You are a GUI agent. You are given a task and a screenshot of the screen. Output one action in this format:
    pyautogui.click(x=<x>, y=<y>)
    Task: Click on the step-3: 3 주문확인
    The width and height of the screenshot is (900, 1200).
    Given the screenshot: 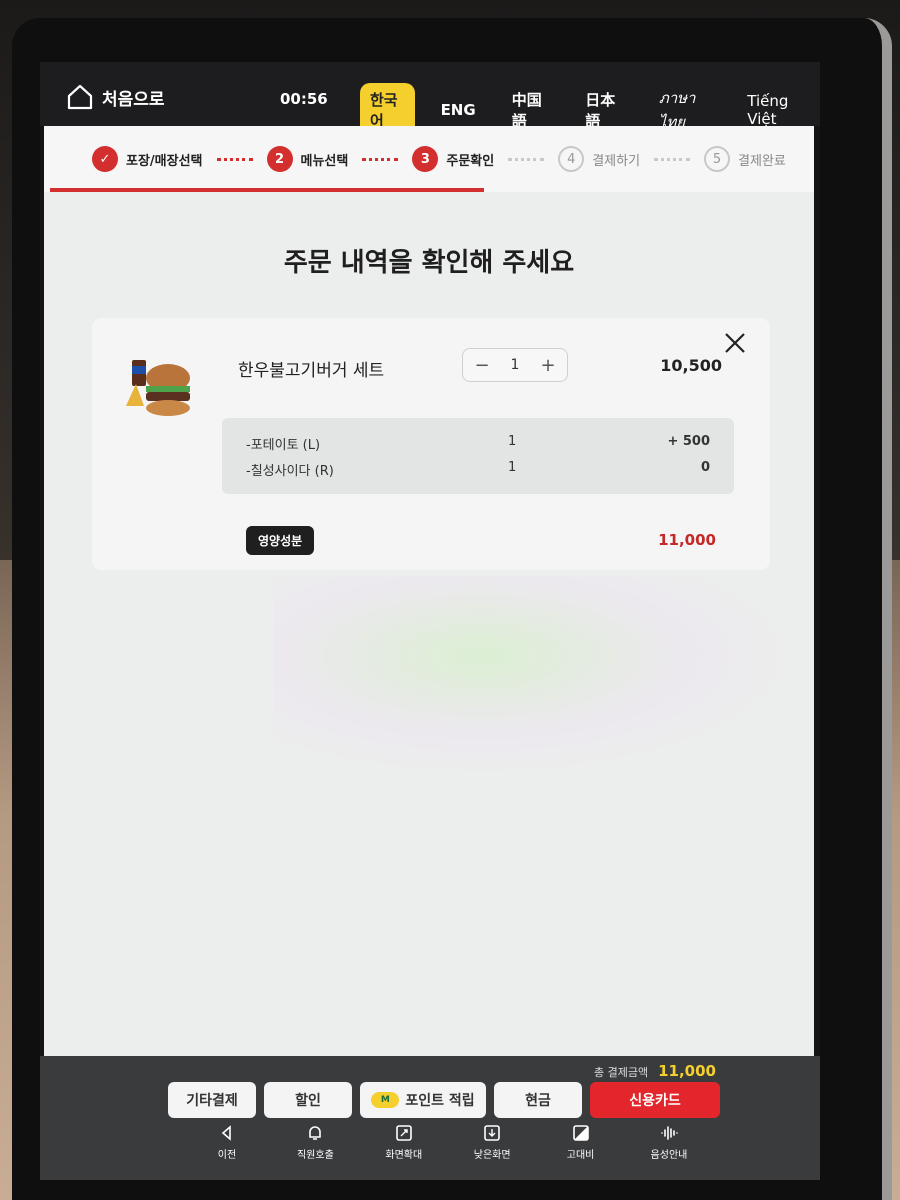 What is the action you would take?
    pyautogui.click(x=453, y=159)
    